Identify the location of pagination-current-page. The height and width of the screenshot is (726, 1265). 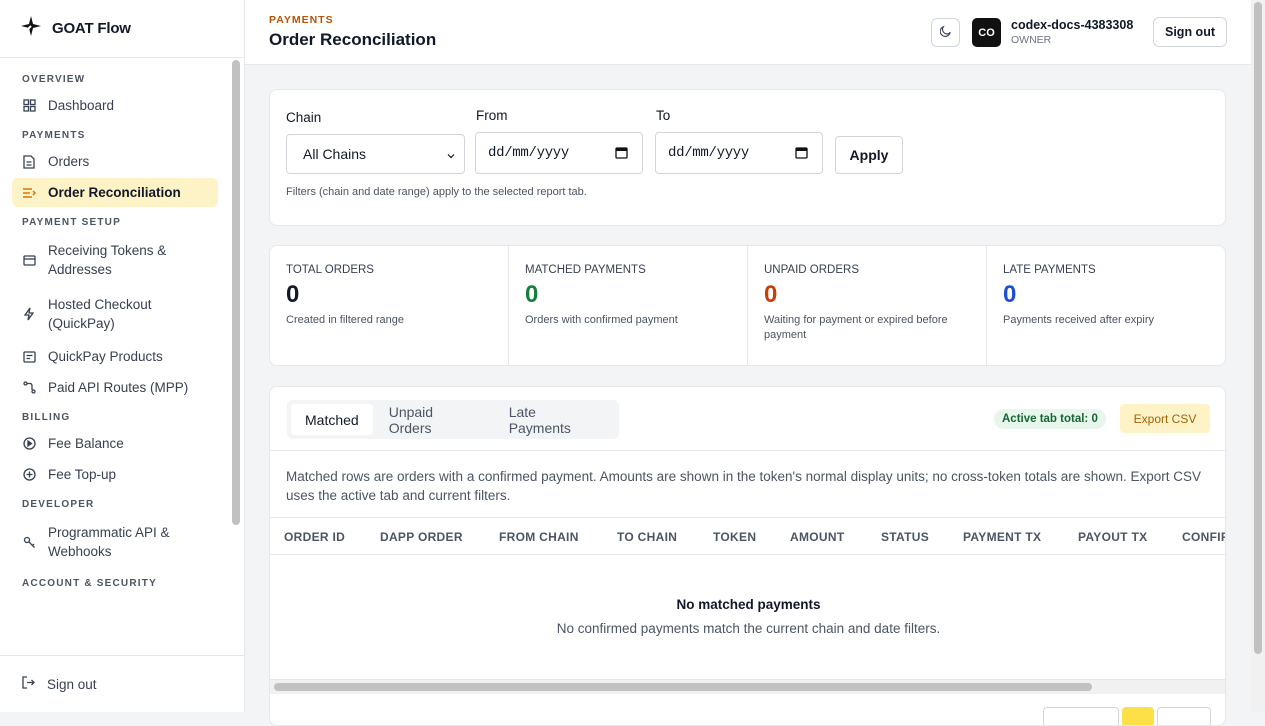
(1138, 716).